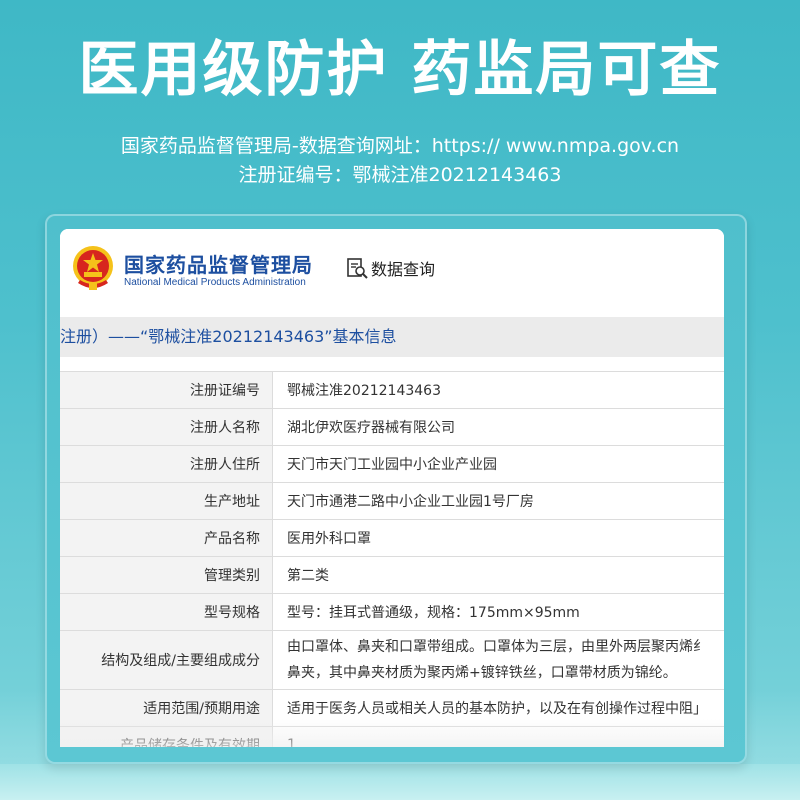 The image size is (800, 800). Describe the element at coordinates (166, 427) in the screenshot. I see `row-label: 注册人名称` at that location.